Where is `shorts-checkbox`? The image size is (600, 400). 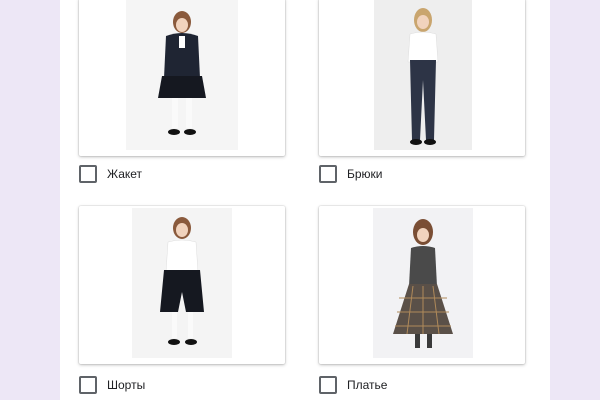
shorts-checkbox is located at coordinates (88, 385).